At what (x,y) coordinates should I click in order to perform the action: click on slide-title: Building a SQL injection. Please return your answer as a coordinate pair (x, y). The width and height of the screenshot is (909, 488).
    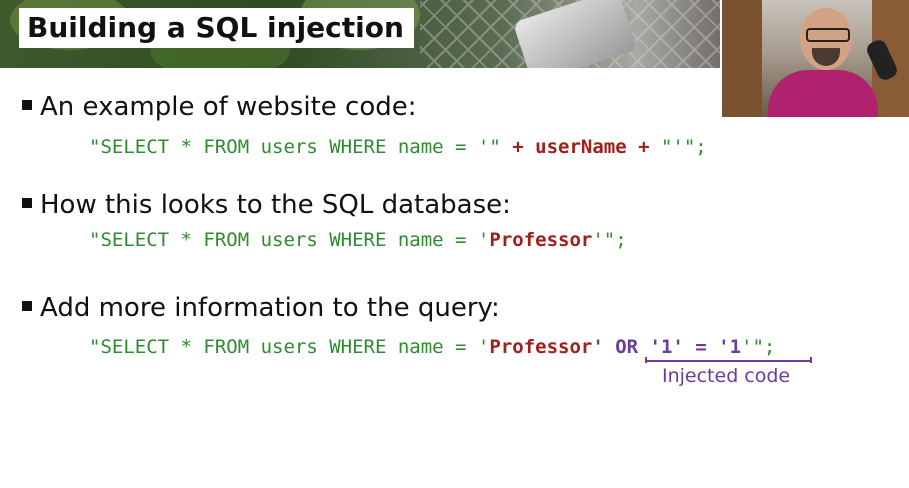
    Looking at the image, I should click on (216, 28).